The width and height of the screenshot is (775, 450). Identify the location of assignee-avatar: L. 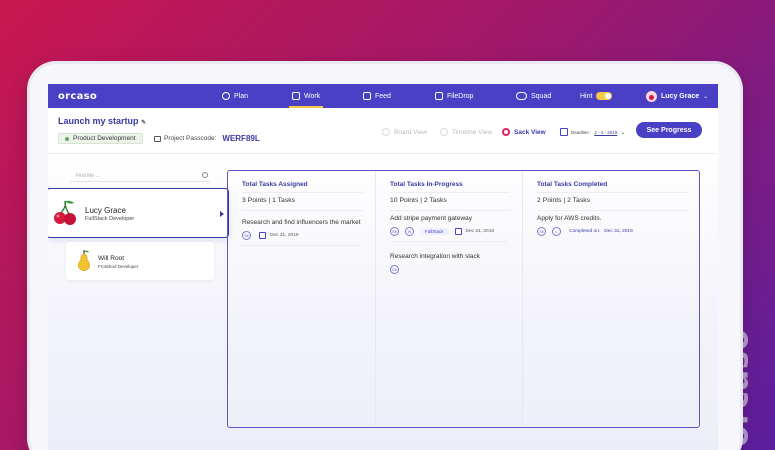
(556, 231).